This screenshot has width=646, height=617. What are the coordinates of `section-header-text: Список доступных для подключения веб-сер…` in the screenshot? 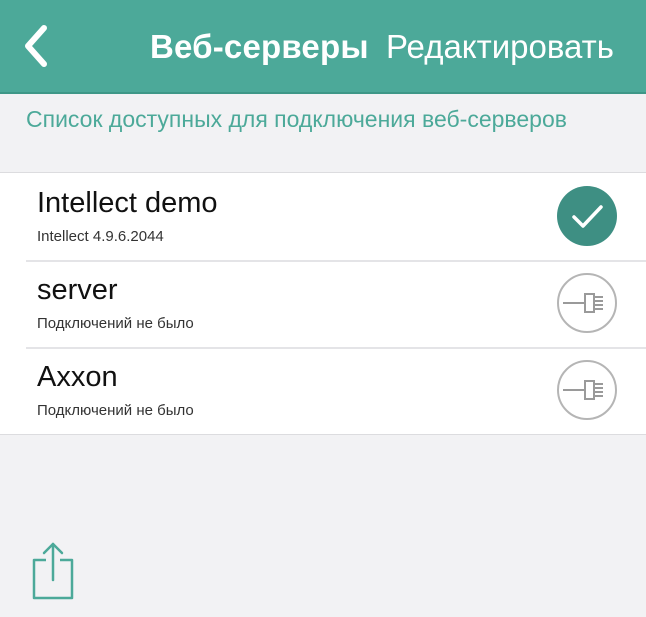 It's located at (296, 119).